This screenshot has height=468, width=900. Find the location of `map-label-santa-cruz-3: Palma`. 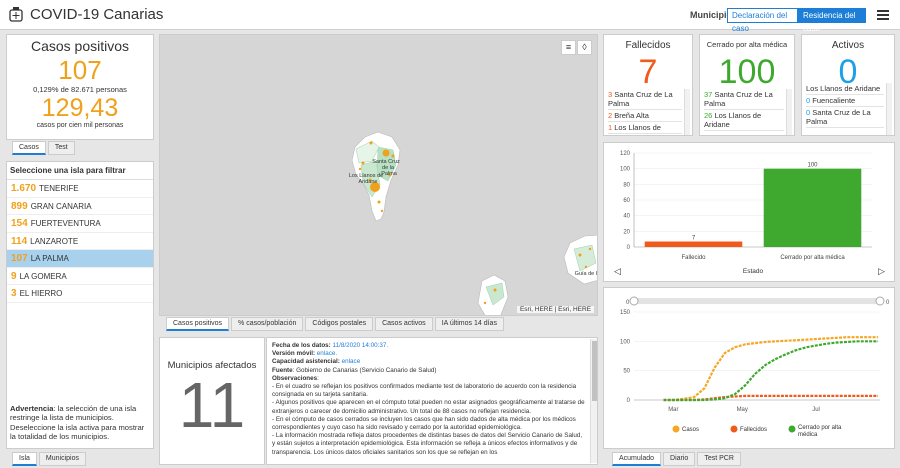

map-label-santa-cruz-3: Palma is located at coordinates (389, 174).